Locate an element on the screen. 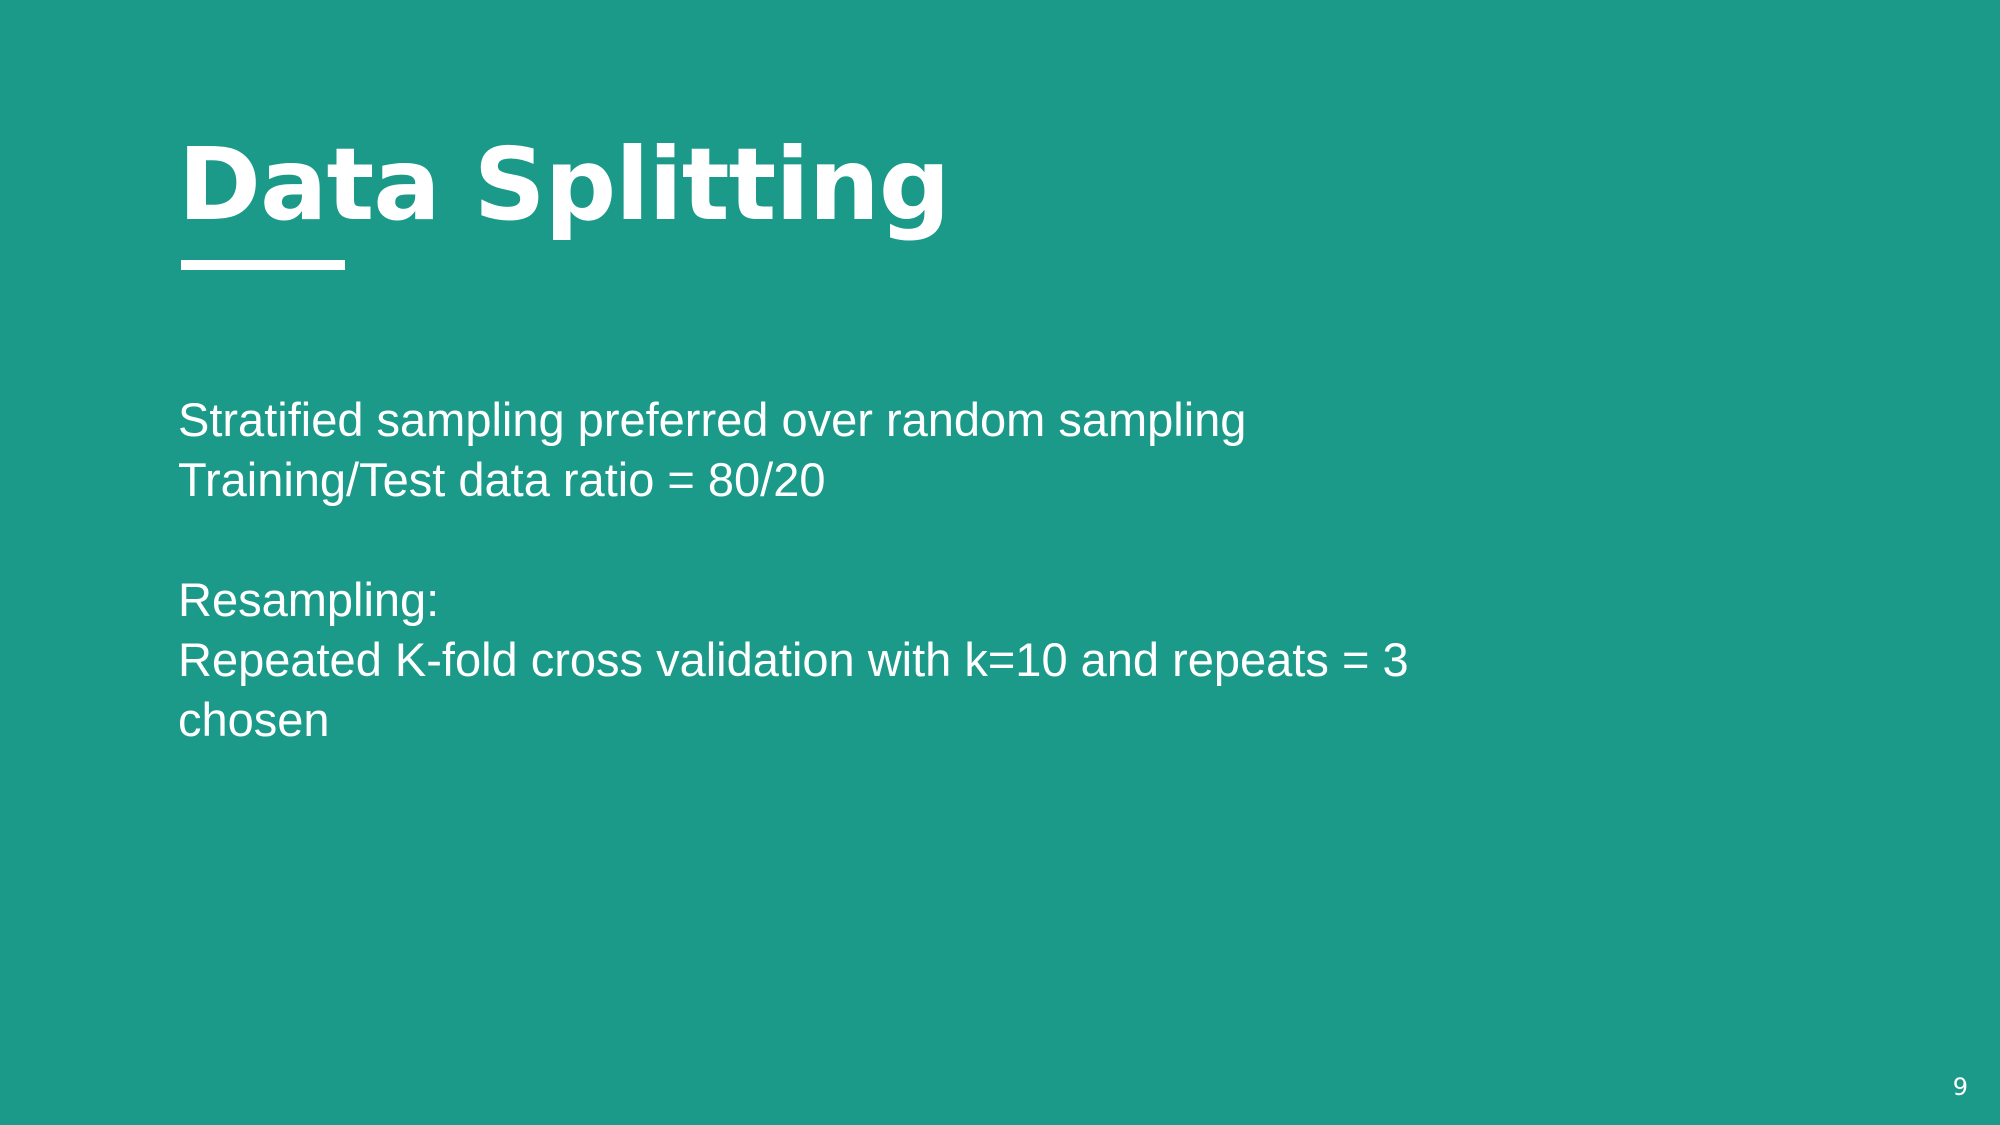 The width and height of the screenshot is (2000, 1125). page-number: 9 is located at coordinates (1960, 1087).